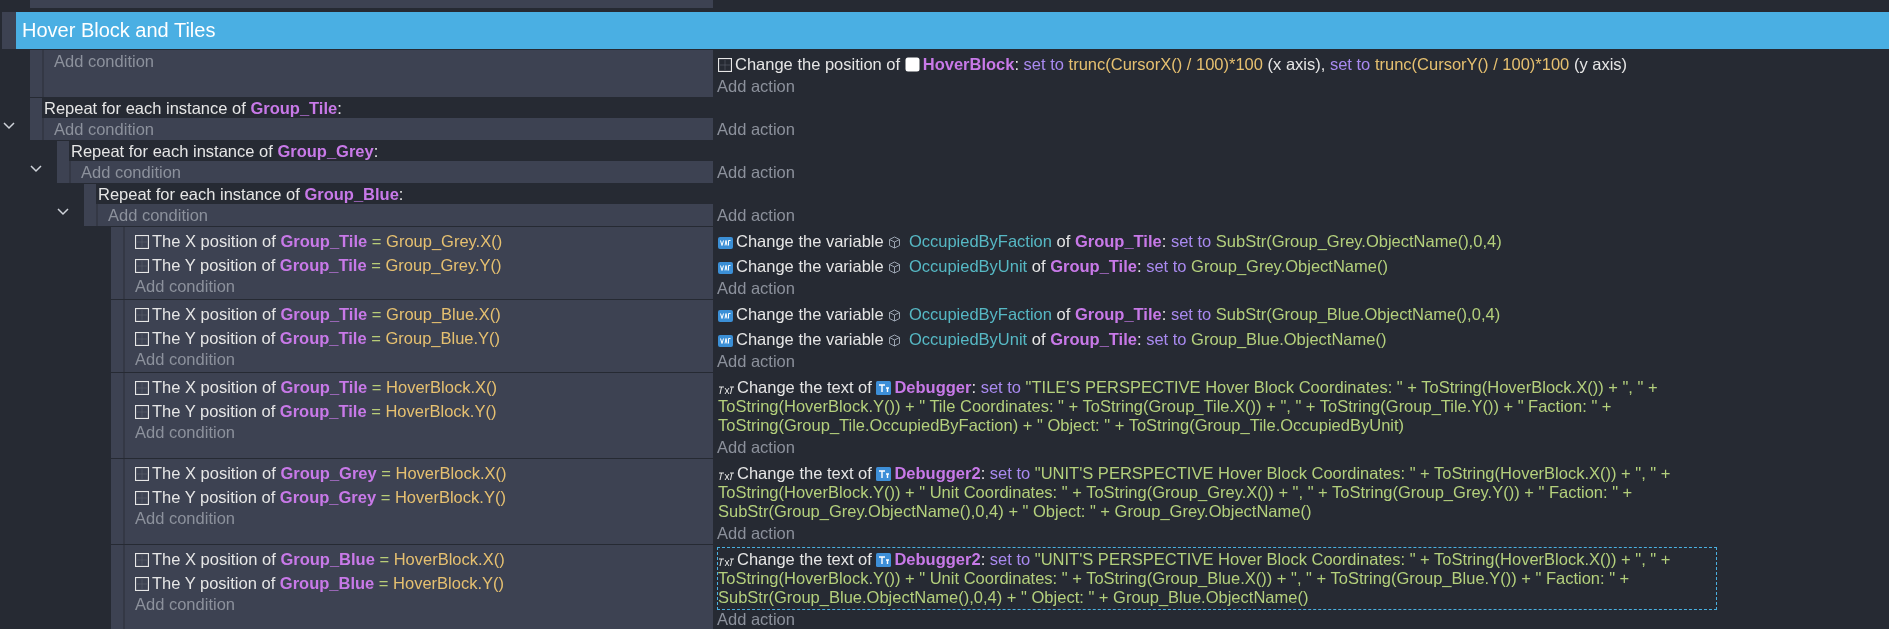  I want to click on condition: The X position of Group_Grey = HoverBlock.X(), so click(424, 473).